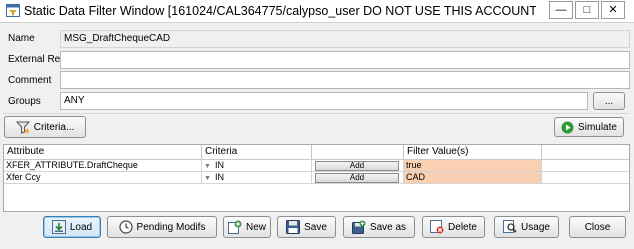 The width and height of the screenshot is (634, 249). Describe the element at coordinates (345, 60) in the screenshot. I see `external-ref-input` at that location.